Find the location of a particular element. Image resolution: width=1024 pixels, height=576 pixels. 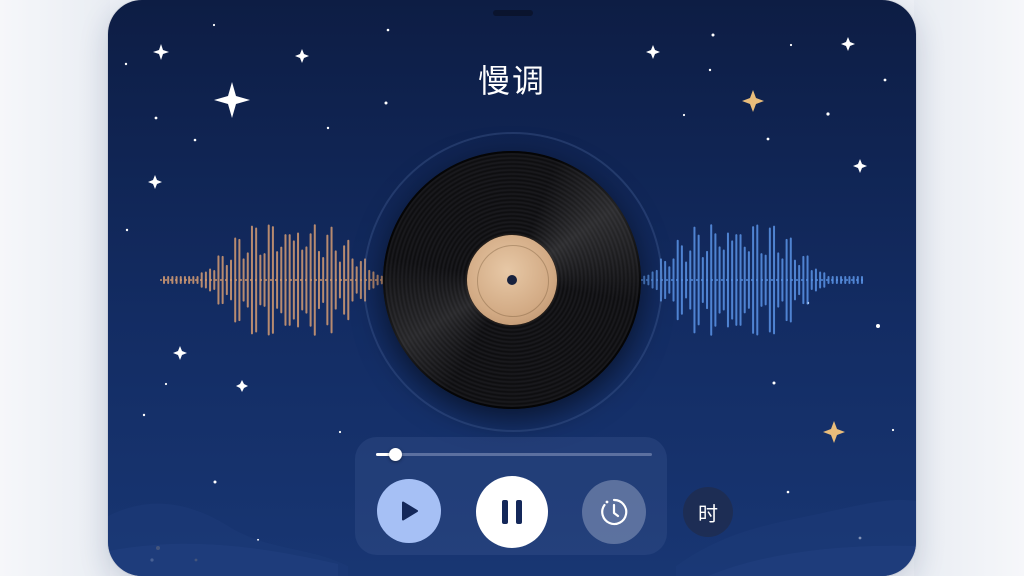

track-title: 慢调 is located at coordinates (511, 81).